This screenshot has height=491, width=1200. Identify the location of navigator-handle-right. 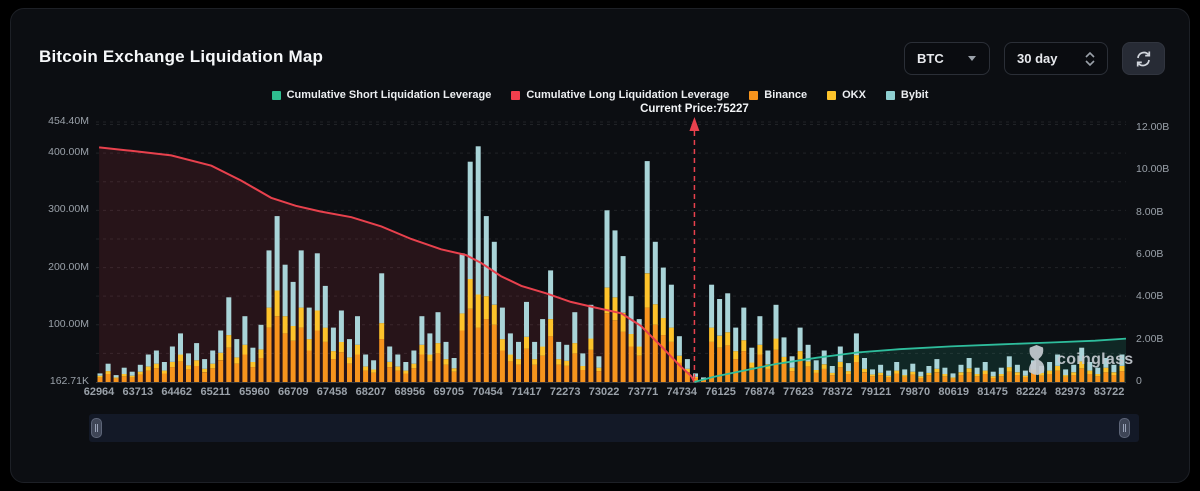
(1124, 428).